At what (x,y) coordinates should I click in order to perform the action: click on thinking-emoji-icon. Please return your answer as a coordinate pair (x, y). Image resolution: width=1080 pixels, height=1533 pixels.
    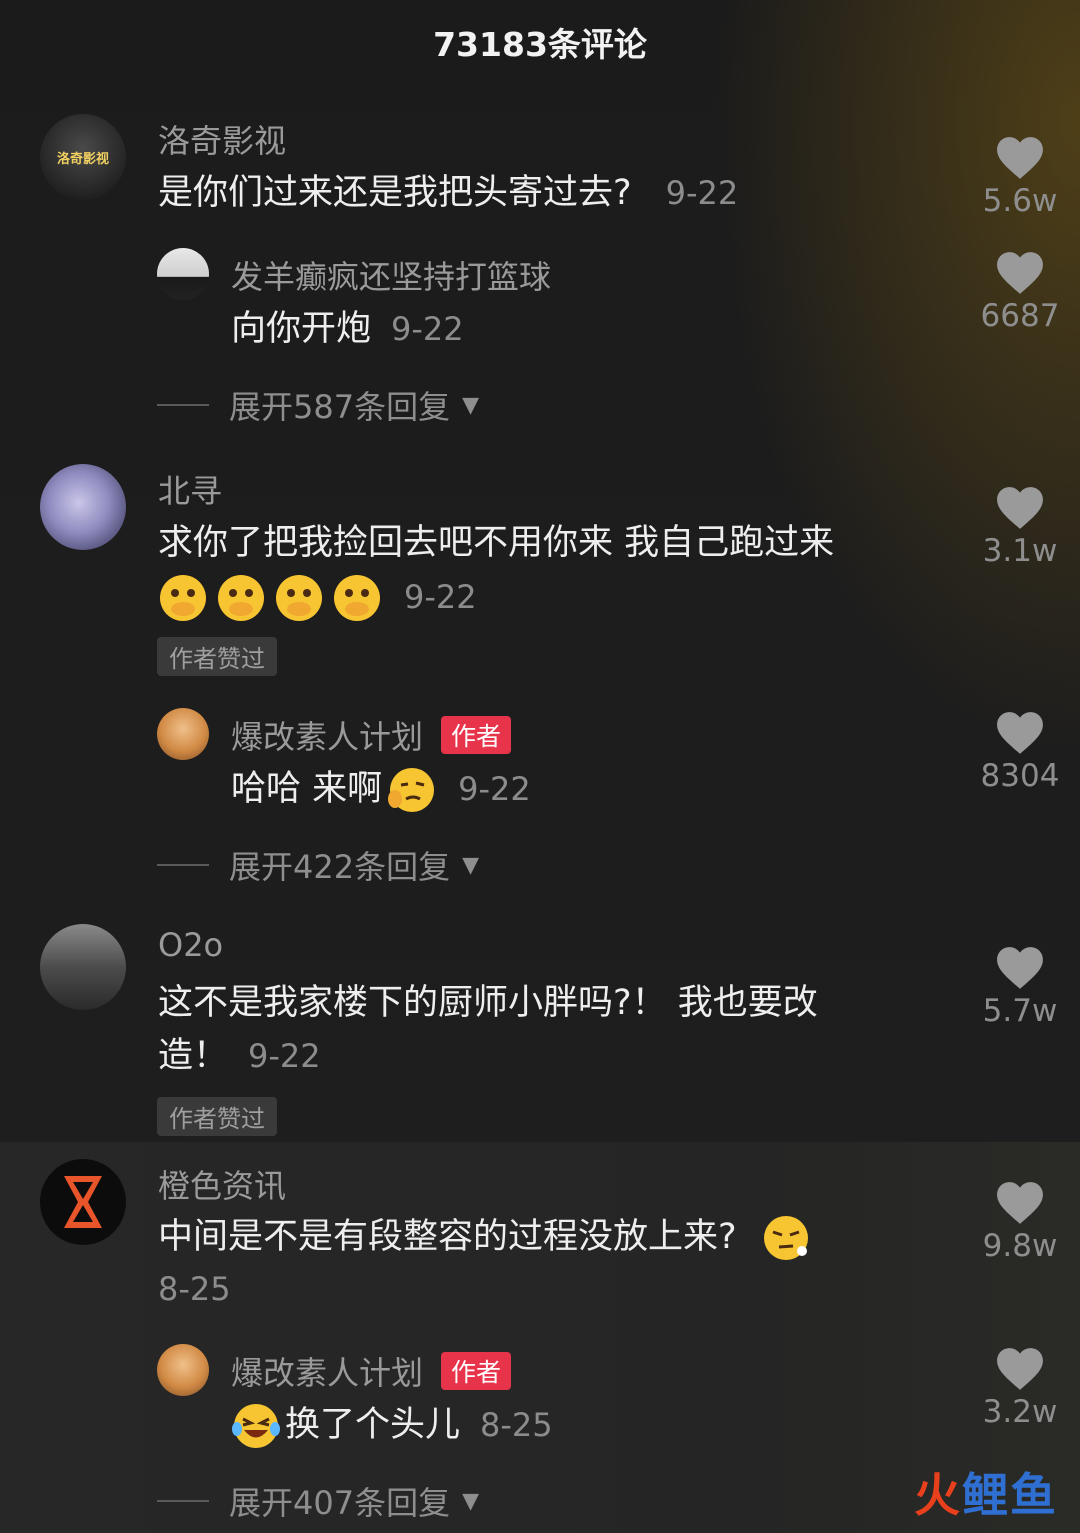
    Looking at the image, I should click on (411, 790).